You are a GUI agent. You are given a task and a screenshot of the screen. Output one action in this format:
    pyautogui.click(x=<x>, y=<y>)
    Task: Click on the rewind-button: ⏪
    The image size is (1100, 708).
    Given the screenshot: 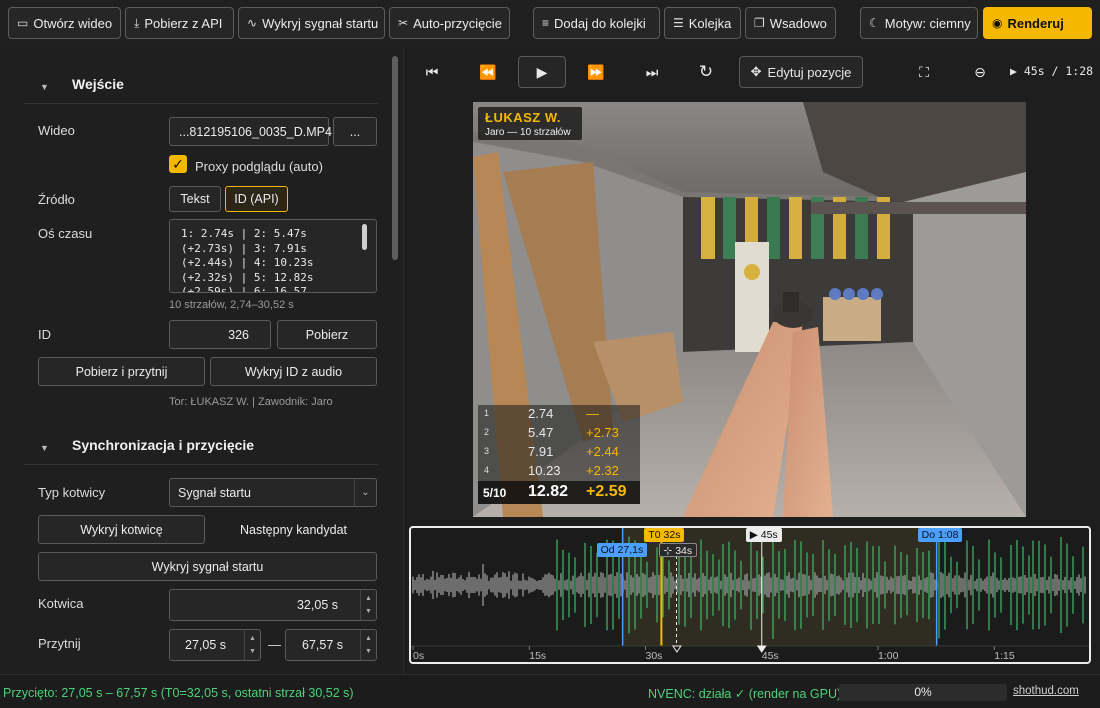 What is the action you would take?
    pyautogui.click(x=488, y=72)
    